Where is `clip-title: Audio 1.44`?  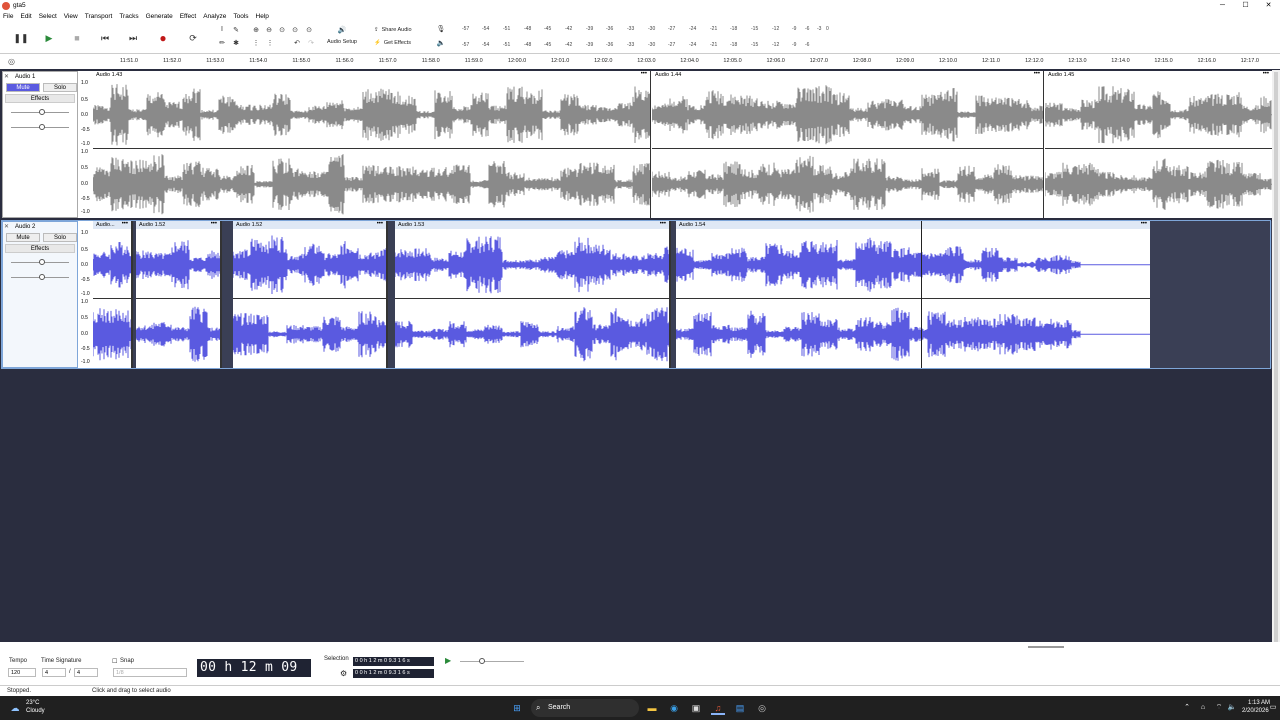
clip-title: Audio 1.44 is located at coordinates (847, 75).